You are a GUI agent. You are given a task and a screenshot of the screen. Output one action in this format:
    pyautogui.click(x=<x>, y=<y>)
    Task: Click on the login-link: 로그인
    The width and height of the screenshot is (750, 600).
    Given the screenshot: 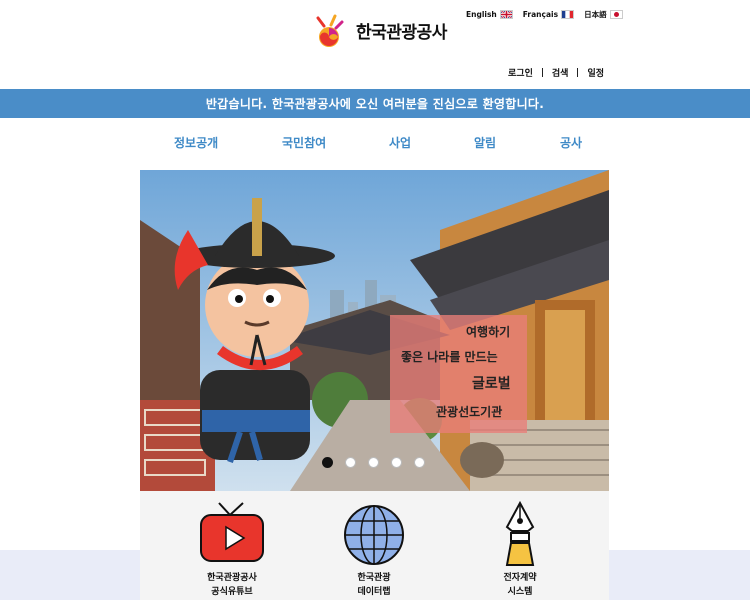 What is the action you would take?
    pyautogui.click(x=520, y=72)
    